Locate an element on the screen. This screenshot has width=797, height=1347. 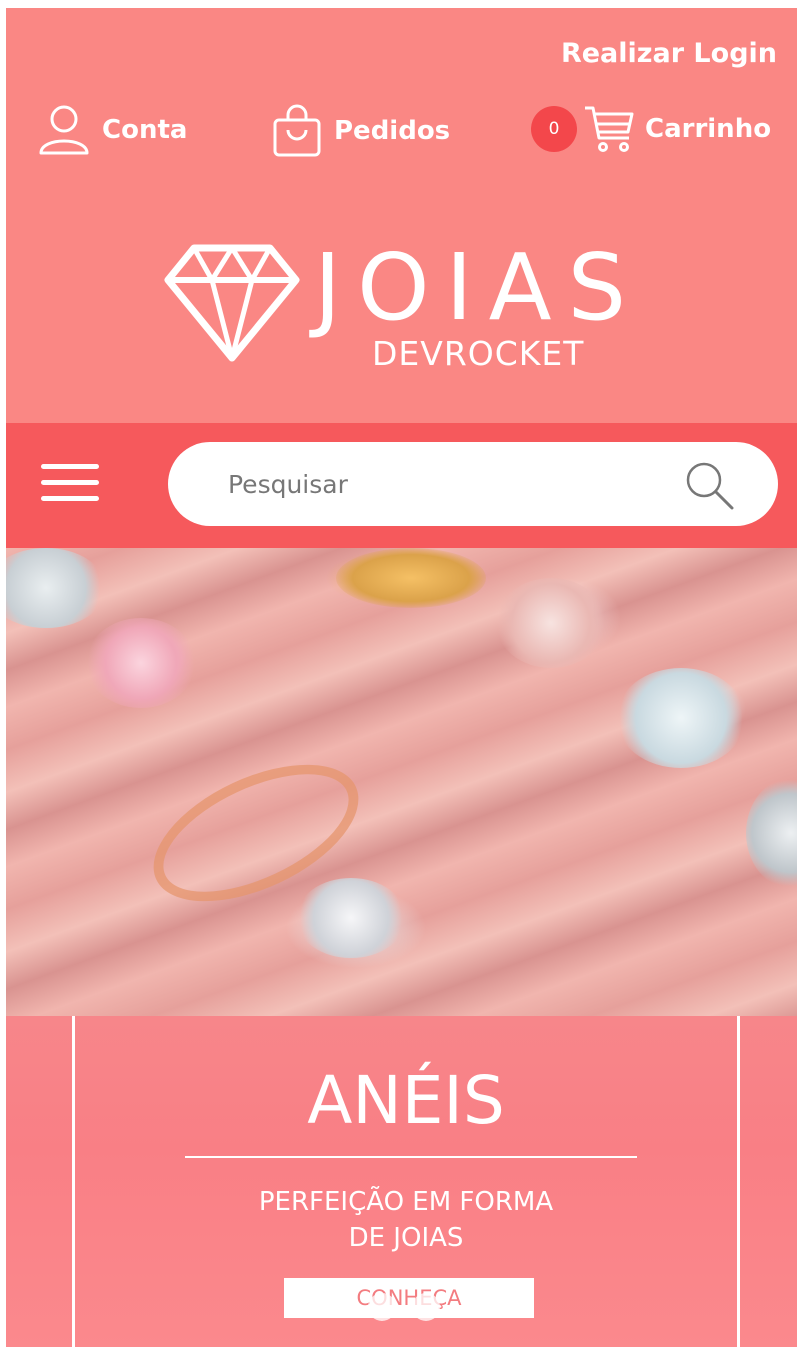
brand-logo: JOIAS DEVROCKET is located at coordinates (409, 305).